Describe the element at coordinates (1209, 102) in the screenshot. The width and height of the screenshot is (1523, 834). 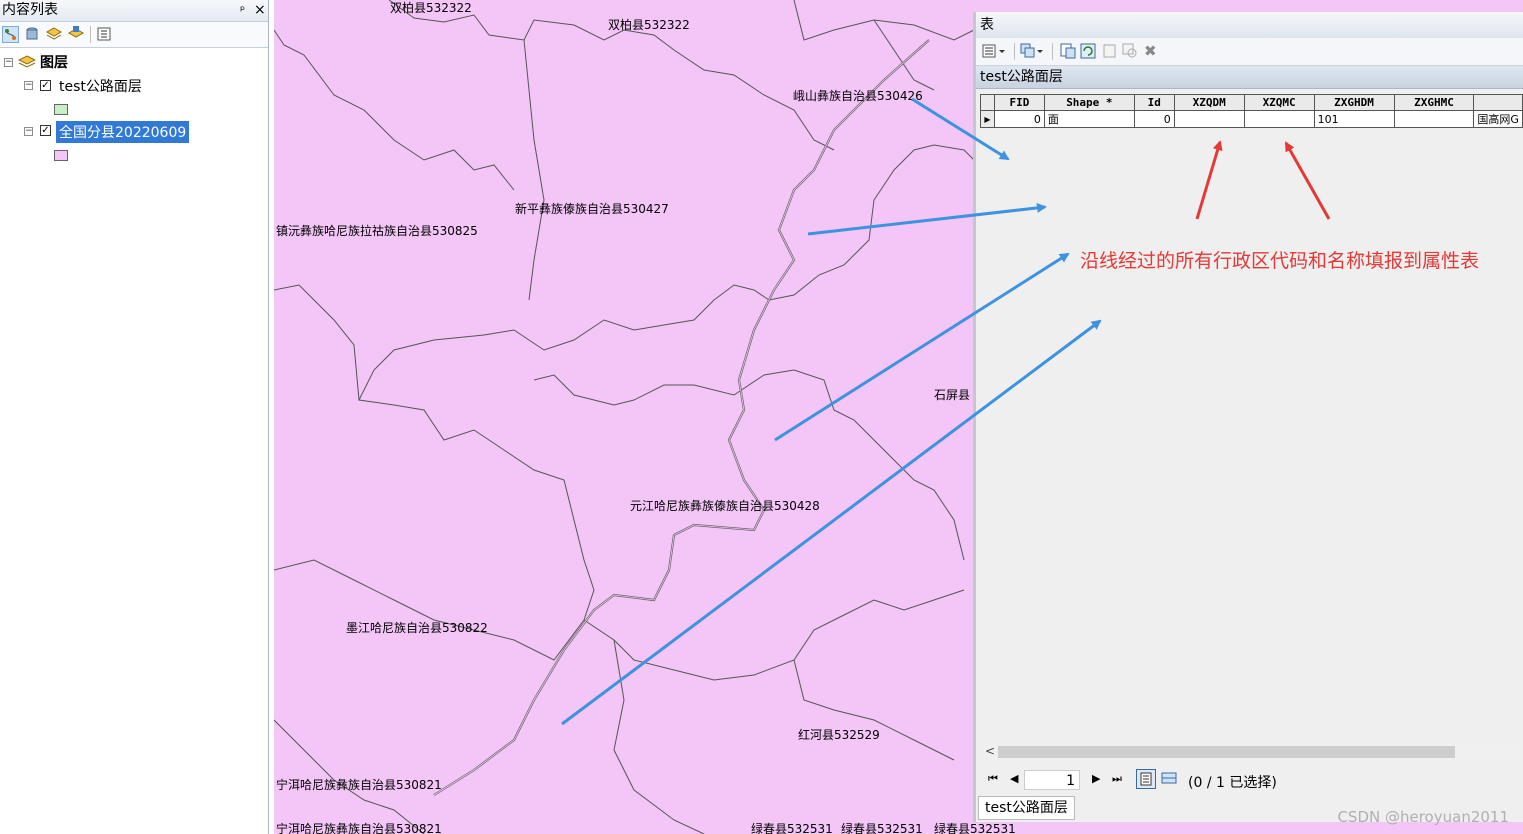
I see `column-header: XZQDM` at that location.